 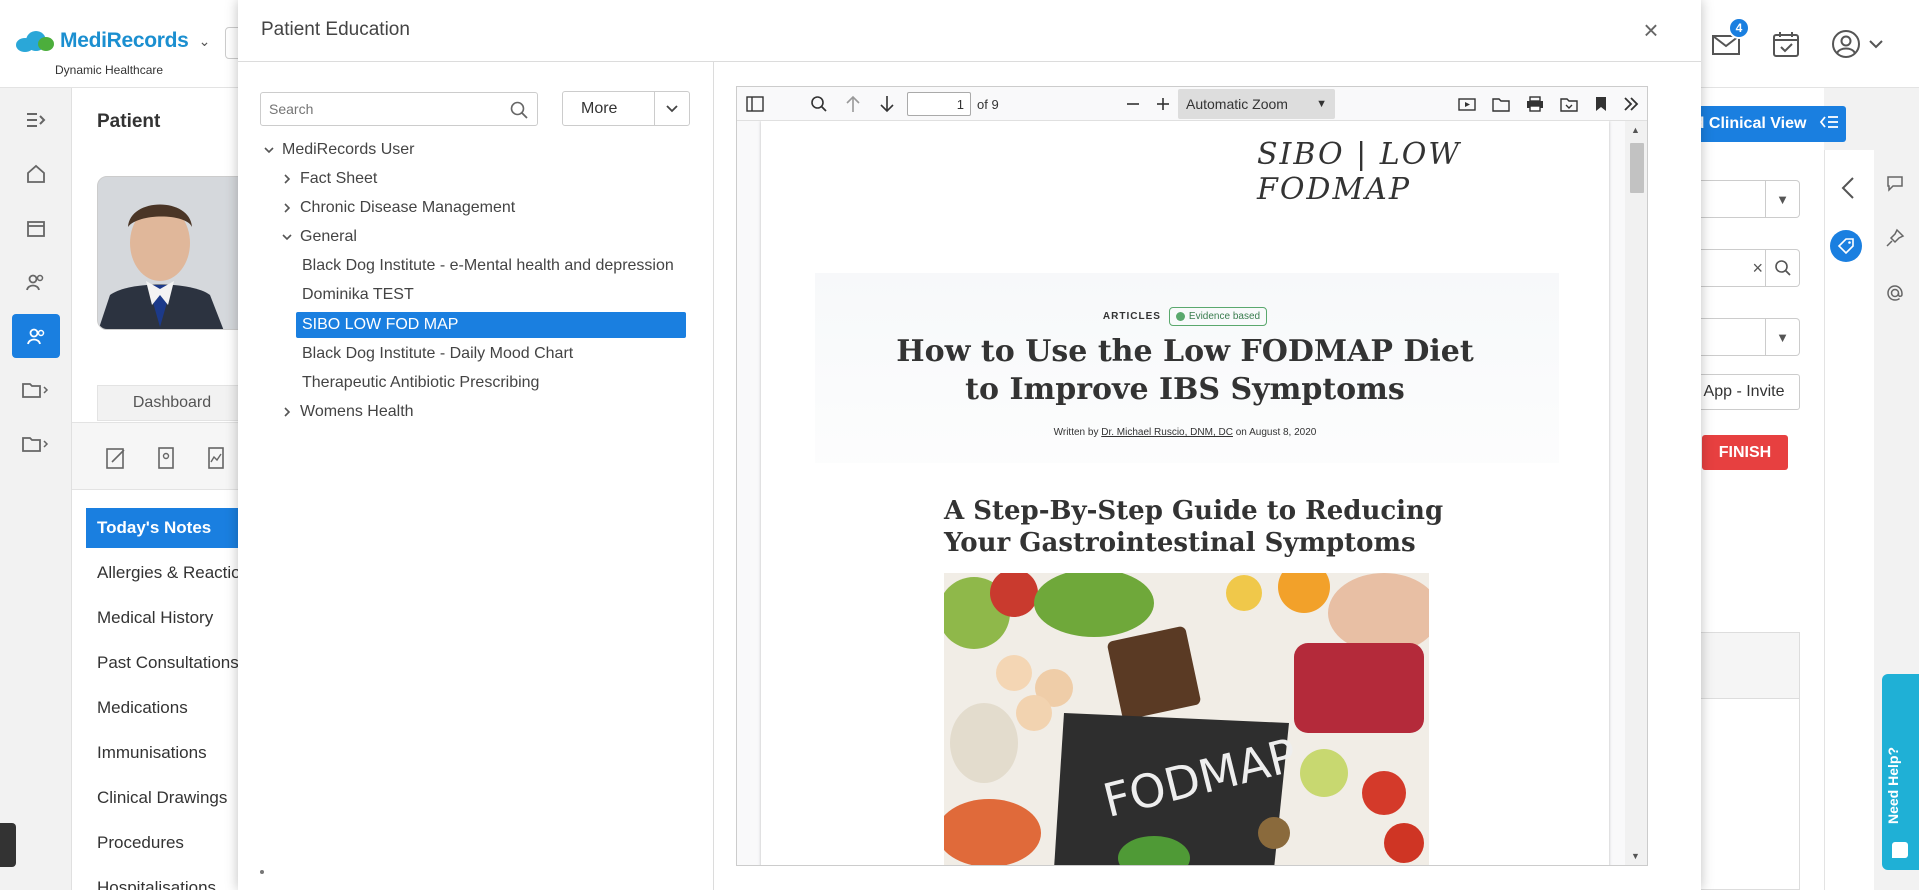 I want to click on edit-note-icon, so click(x=116, y=458).